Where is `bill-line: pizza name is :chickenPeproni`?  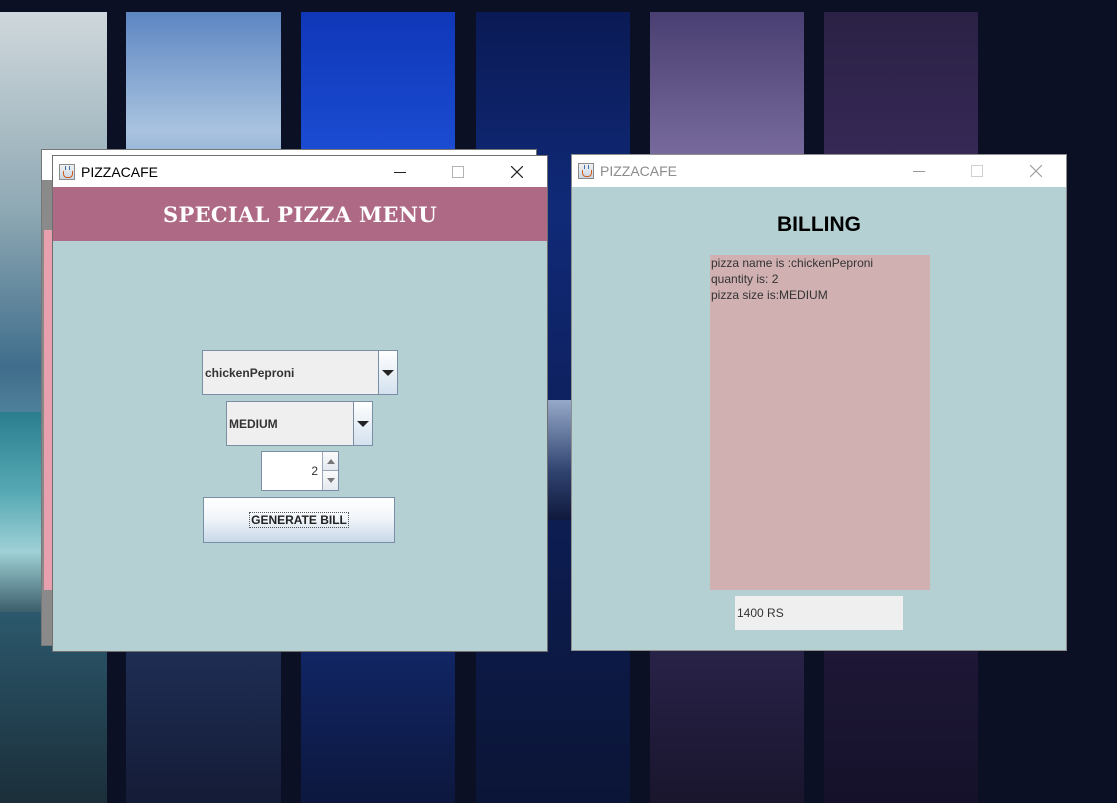
bill-line: pizza name is :chickenPeproni is located at coordinates (792, 263).